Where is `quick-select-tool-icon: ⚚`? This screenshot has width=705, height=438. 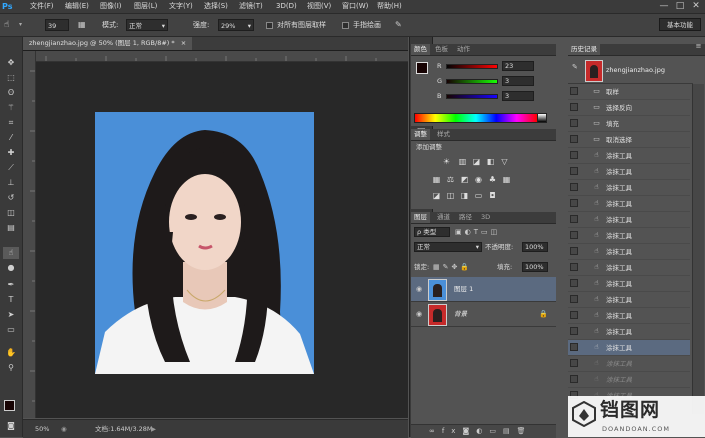 quick-select-tool-icon: ⚚ is located at coordinates (11, 108).